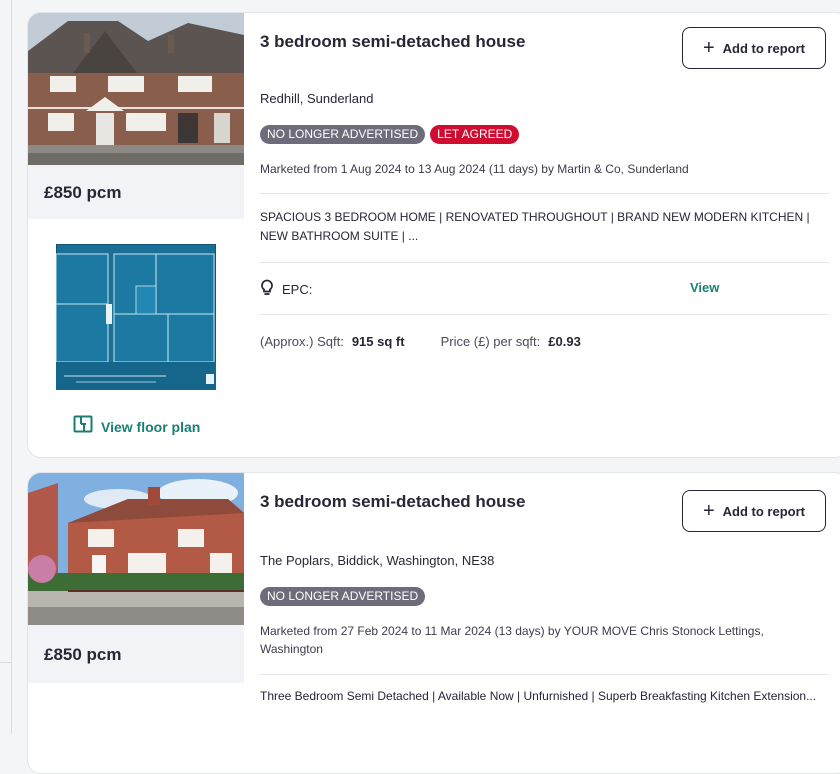 The image size is (840, 774). I want to click on epc-row: EPC:, so click(286, 289).